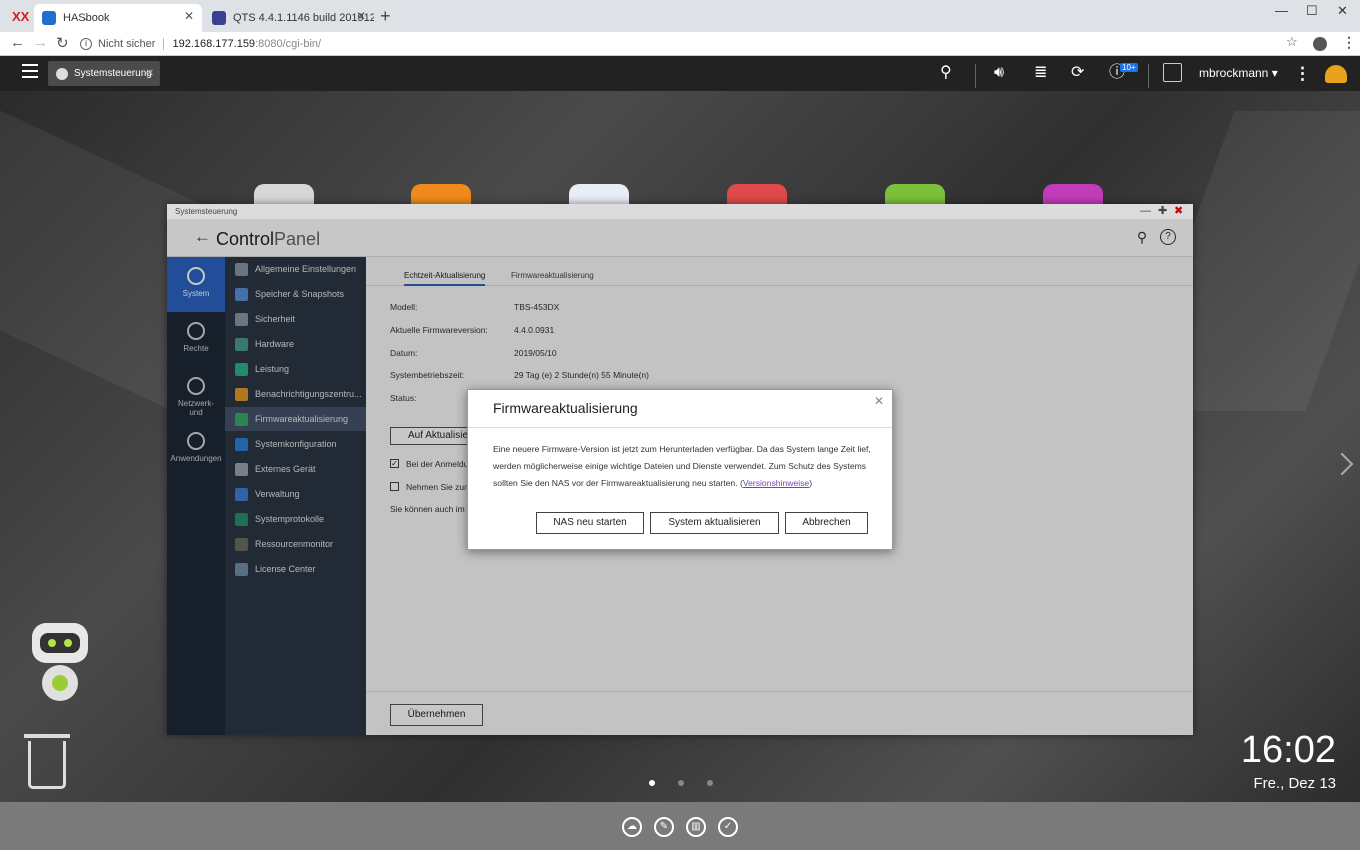 The image size is (1360, 850). I want to click on qboost-robot-icon, so click(60, 666).